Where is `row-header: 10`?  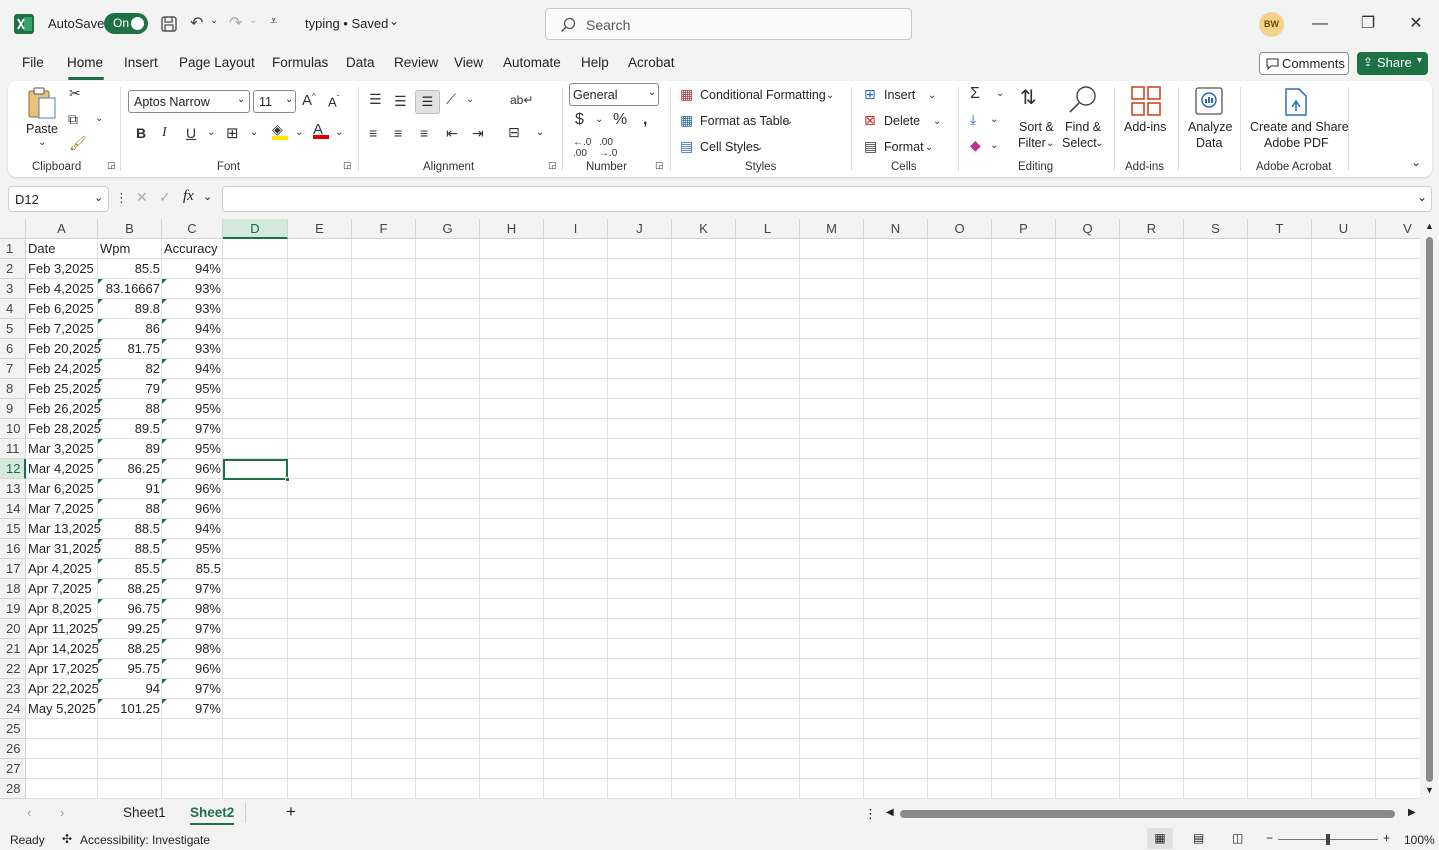
row-header: 10 is located at coordinates (13, 429).